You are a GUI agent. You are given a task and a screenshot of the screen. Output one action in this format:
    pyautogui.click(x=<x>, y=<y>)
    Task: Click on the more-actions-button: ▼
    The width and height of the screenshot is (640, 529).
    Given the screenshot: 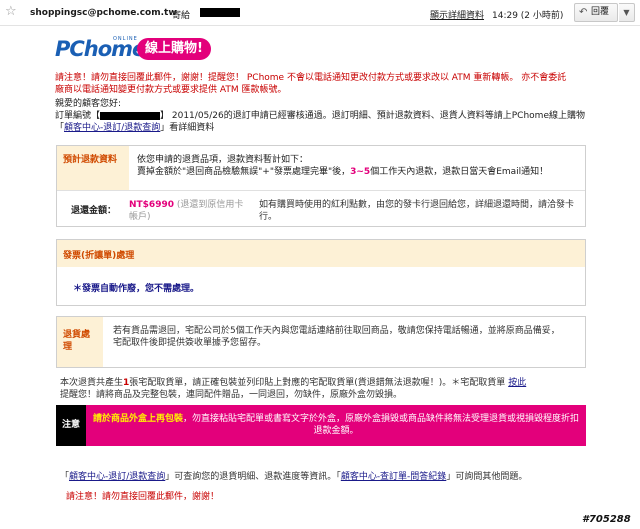 What is the action you would take?
    pyautogui.click(x=627, y=12)
    